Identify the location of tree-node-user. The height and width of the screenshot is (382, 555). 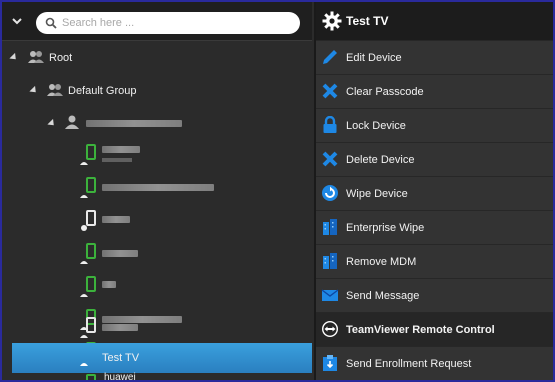
(157, 123).